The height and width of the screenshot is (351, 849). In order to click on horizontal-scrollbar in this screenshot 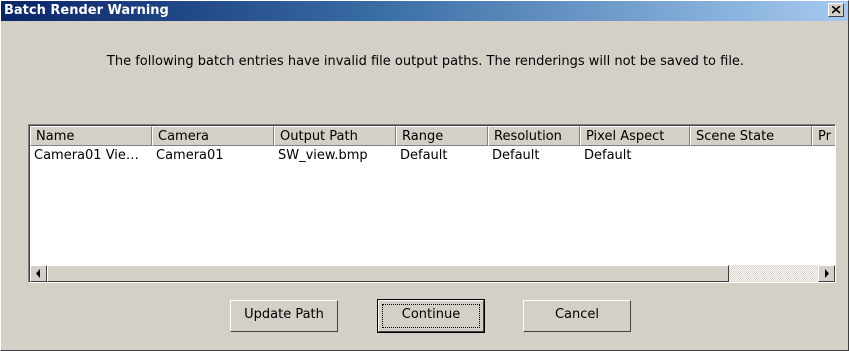, I will do `click(432, 273)`.